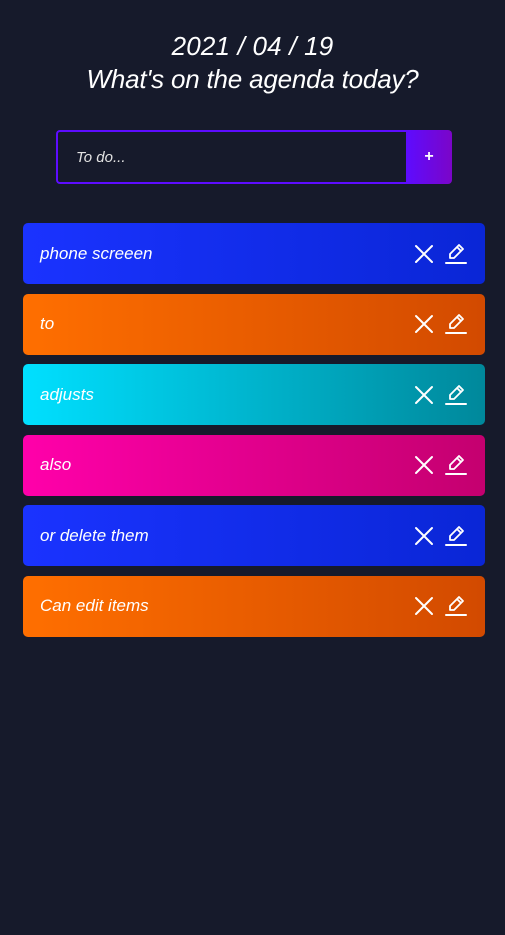 The width and height of the screenshot is (505, 935). What do you see at coordinates (218, 536) in the screenshot?
I see `todo-item-text: or delete them` at bounding box center [218, 536].